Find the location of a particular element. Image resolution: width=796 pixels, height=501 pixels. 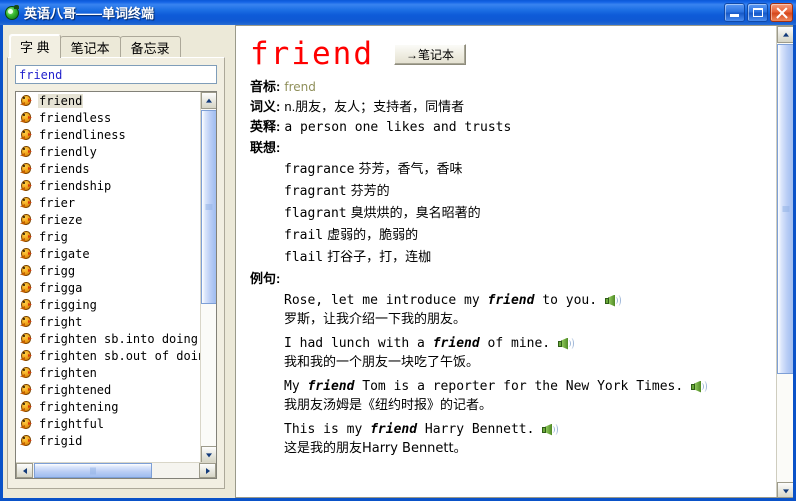

association-meaning: 芬芳，香气，香味 is located at coordinates (410, 169).